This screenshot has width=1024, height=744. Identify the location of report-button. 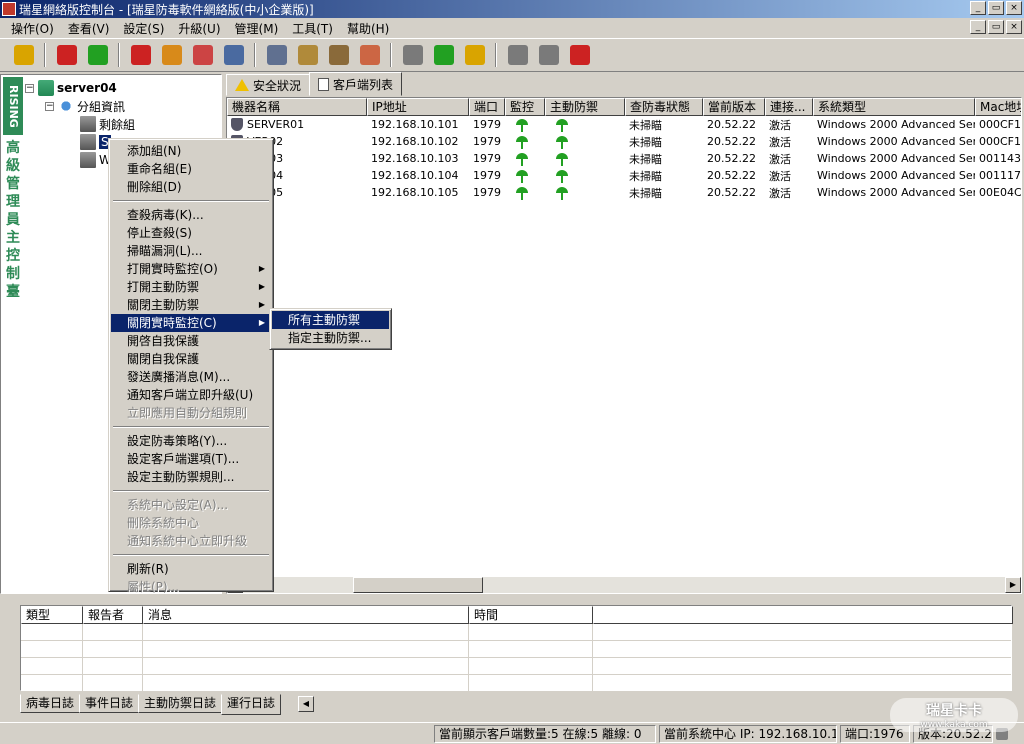
(369, 55).